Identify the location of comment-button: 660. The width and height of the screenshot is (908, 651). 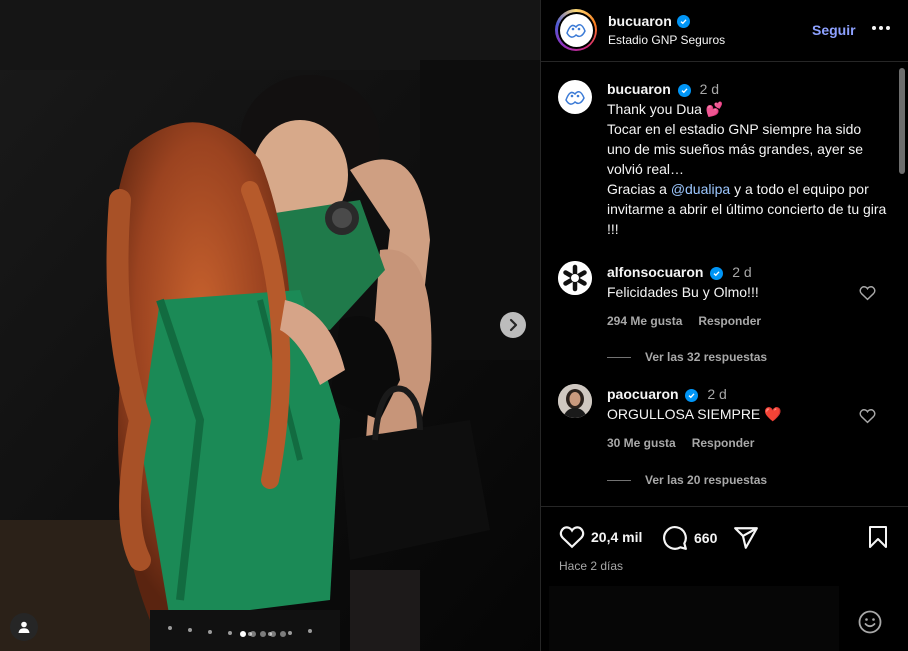
(689, 538).